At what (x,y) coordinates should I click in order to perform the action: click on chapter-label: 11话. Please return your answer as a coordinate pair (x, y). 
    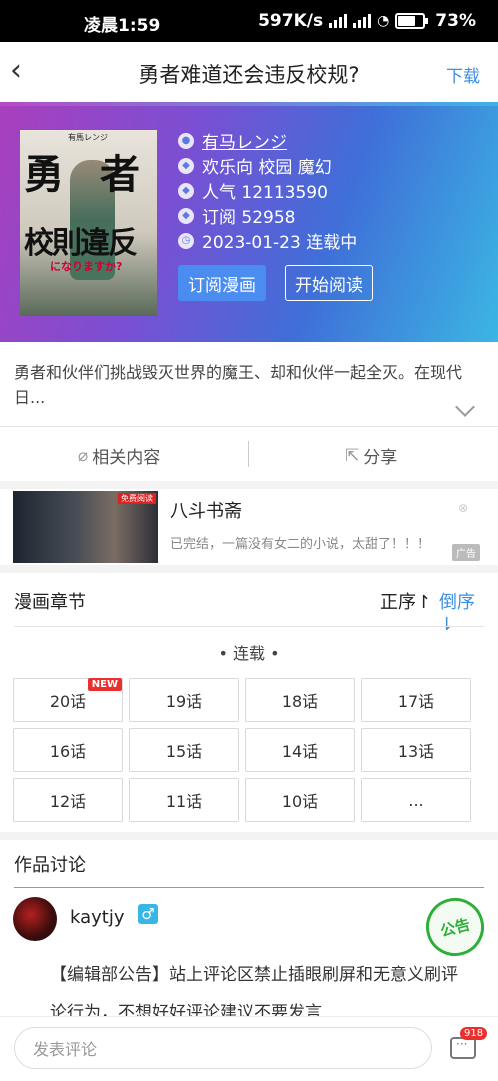
    Looking at the image, I should click on (184, 801).